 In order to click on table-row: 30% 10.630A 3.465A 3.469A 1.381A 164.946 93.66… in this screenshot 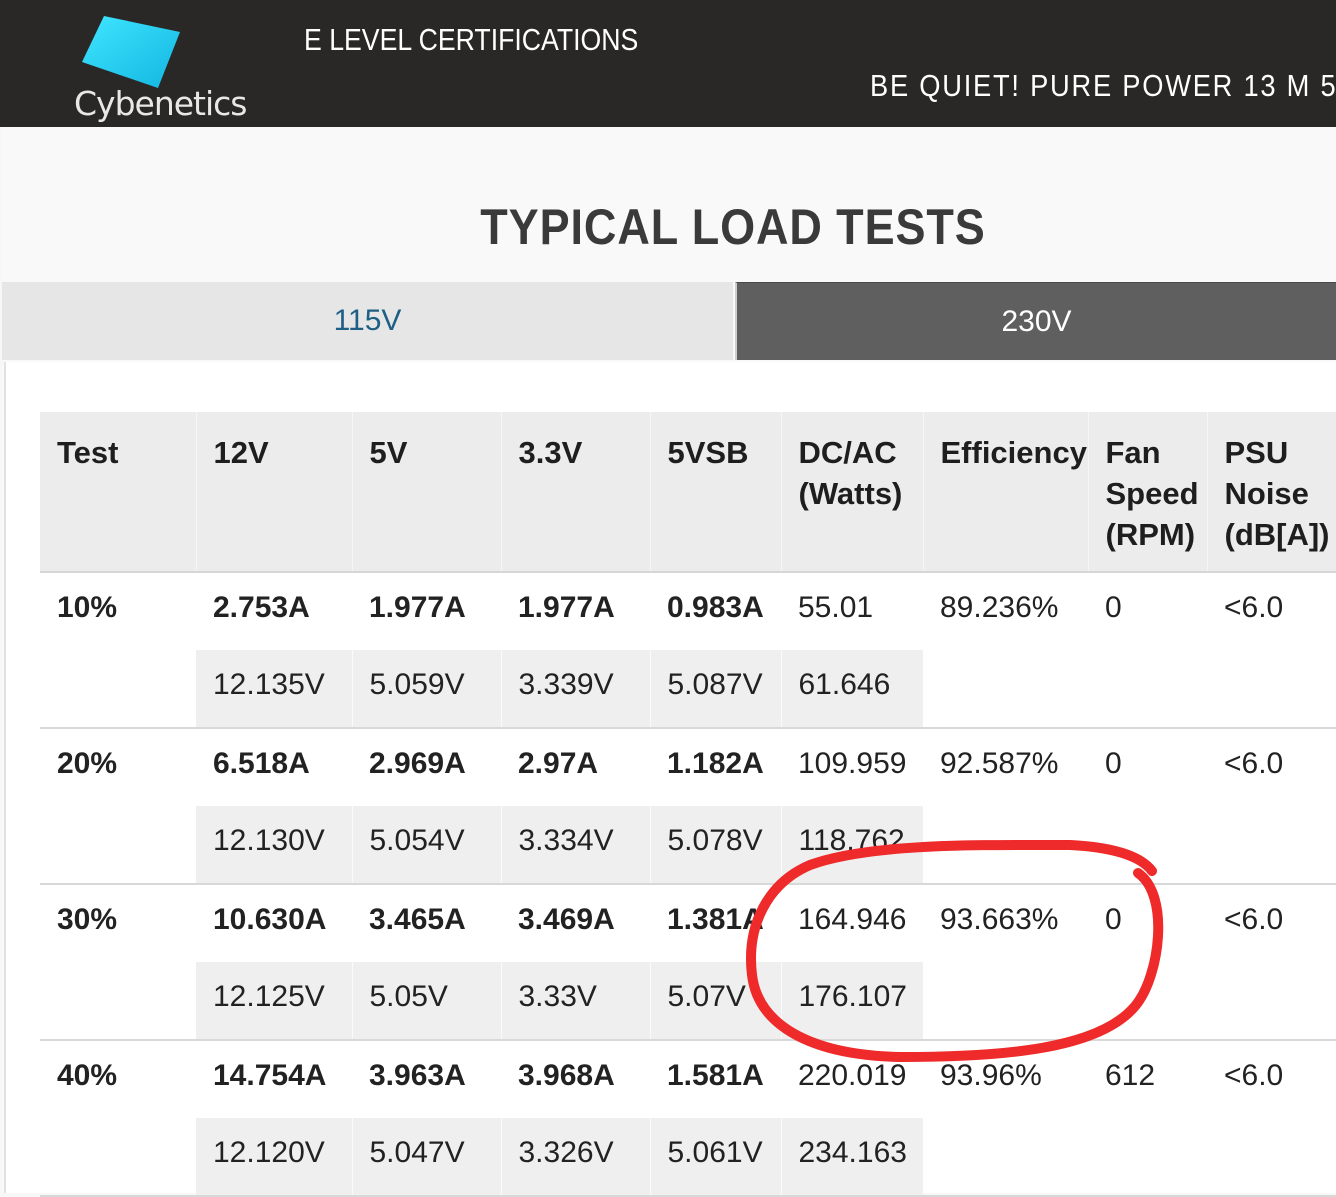, I will do `click(688, 962)`.